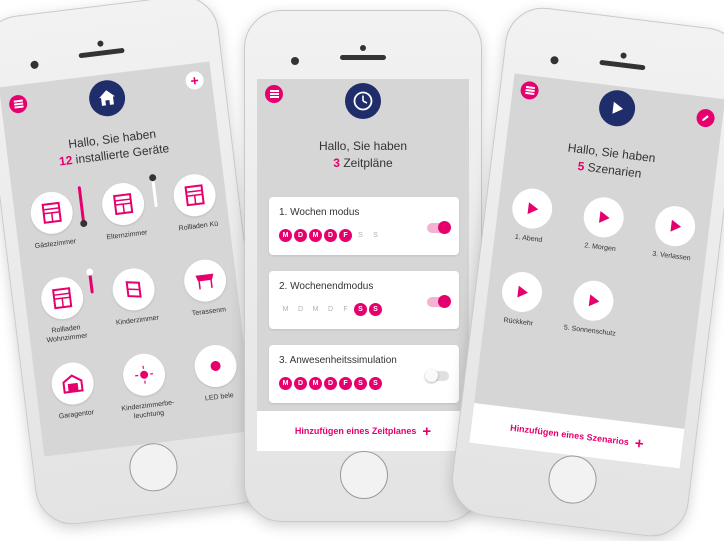 The image size is (724, 541). What do you see at coordinates (518, 322) in the screenshot?
I see `scene-label: Rückkehr` at bounding box center [518, 322].